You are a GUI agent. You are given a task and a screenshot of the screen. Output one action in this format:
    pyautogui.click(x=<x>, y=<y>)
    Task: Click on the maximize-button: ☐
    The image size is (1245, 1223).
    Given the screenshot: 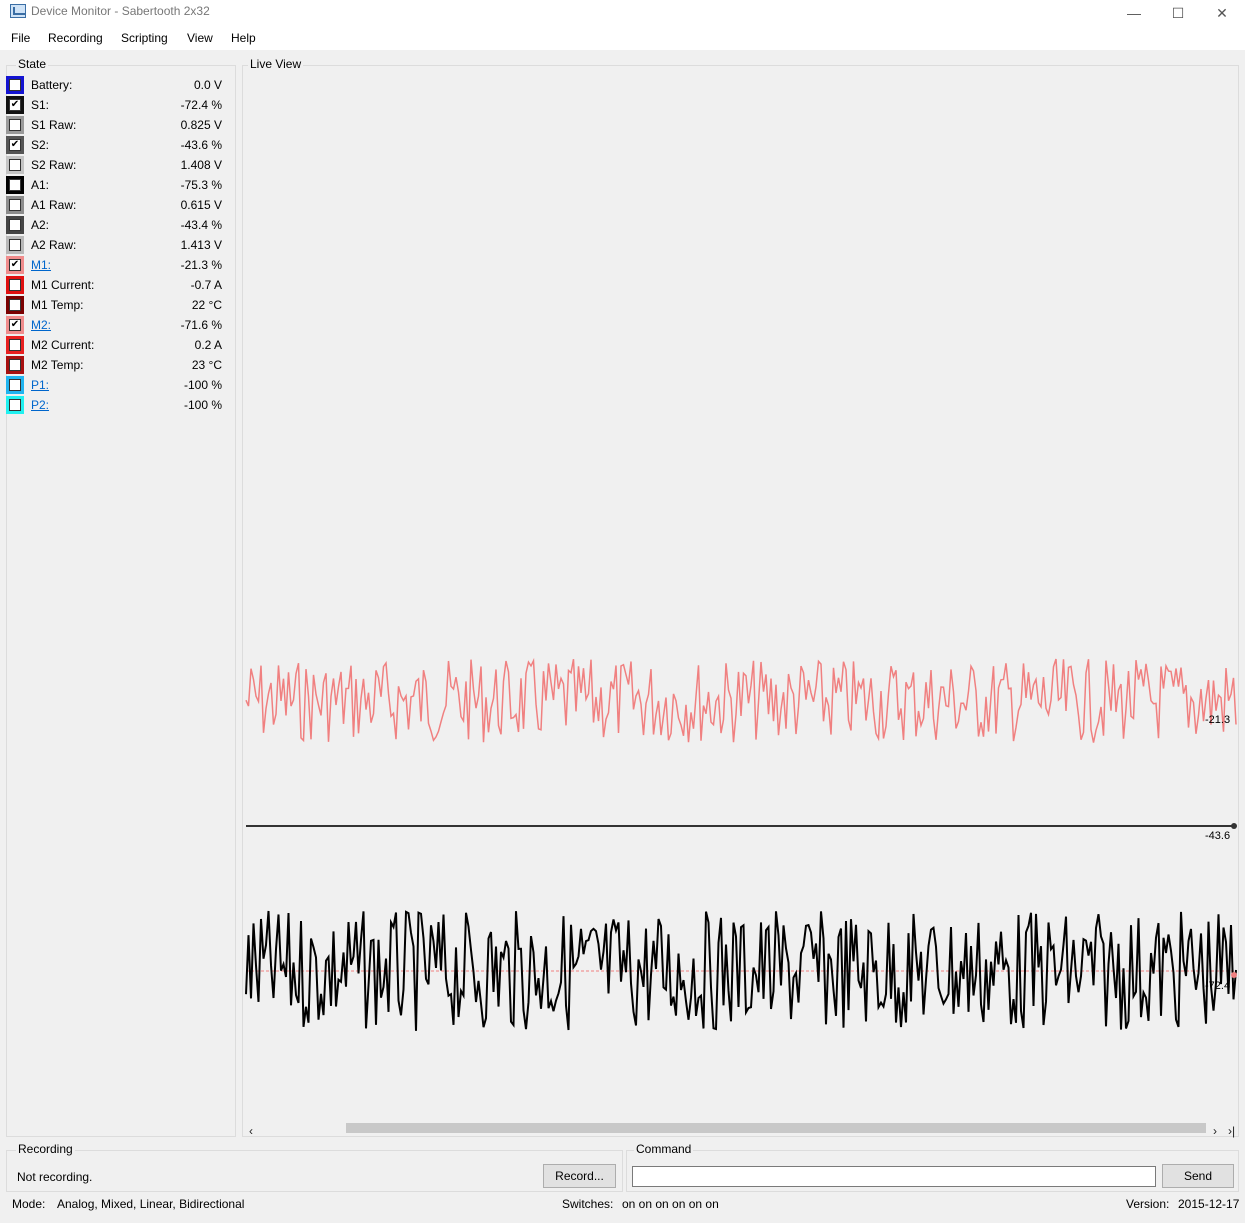 What is the action you would take?
    pyautogui.click(x=1178, y=13)
    